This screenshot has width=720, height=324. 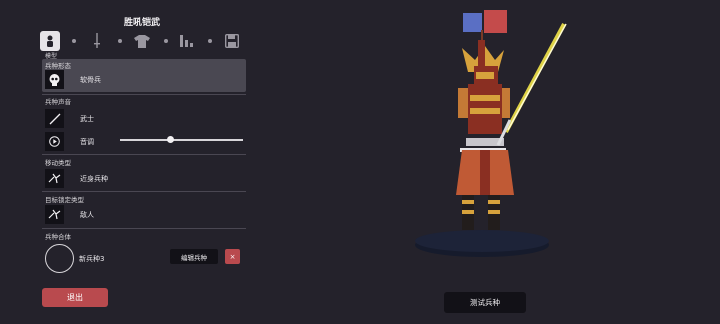 I want to click on section-title: 兵种形态, so click(x=58, y=66).